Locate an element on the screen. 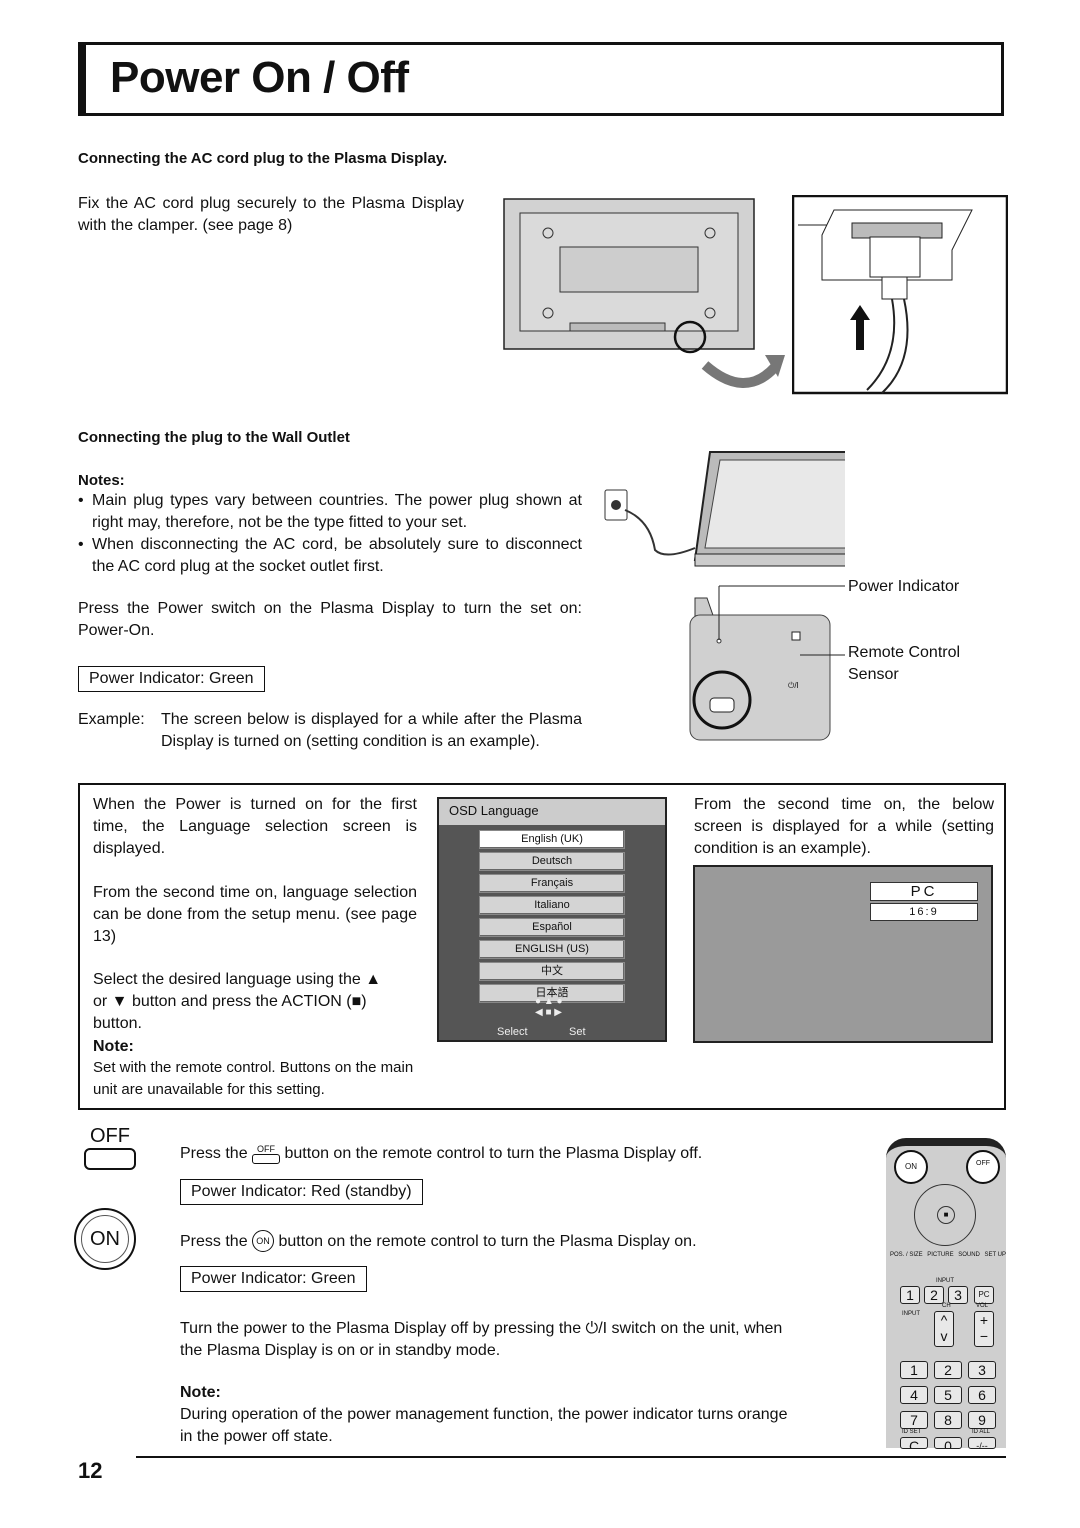 This screenshot has width=1080, height=1528. remote-action-button: ■ is located at coordinates (946, 1215).